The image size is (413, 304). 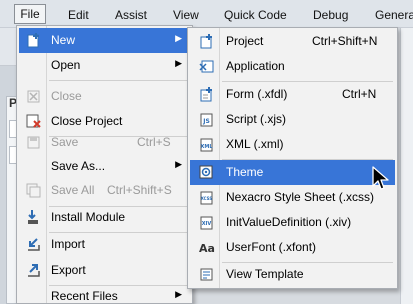 What do you see at coordinates (207, 94) in the screenshot?
I see `form-icon` at bounding box center [207, 94].